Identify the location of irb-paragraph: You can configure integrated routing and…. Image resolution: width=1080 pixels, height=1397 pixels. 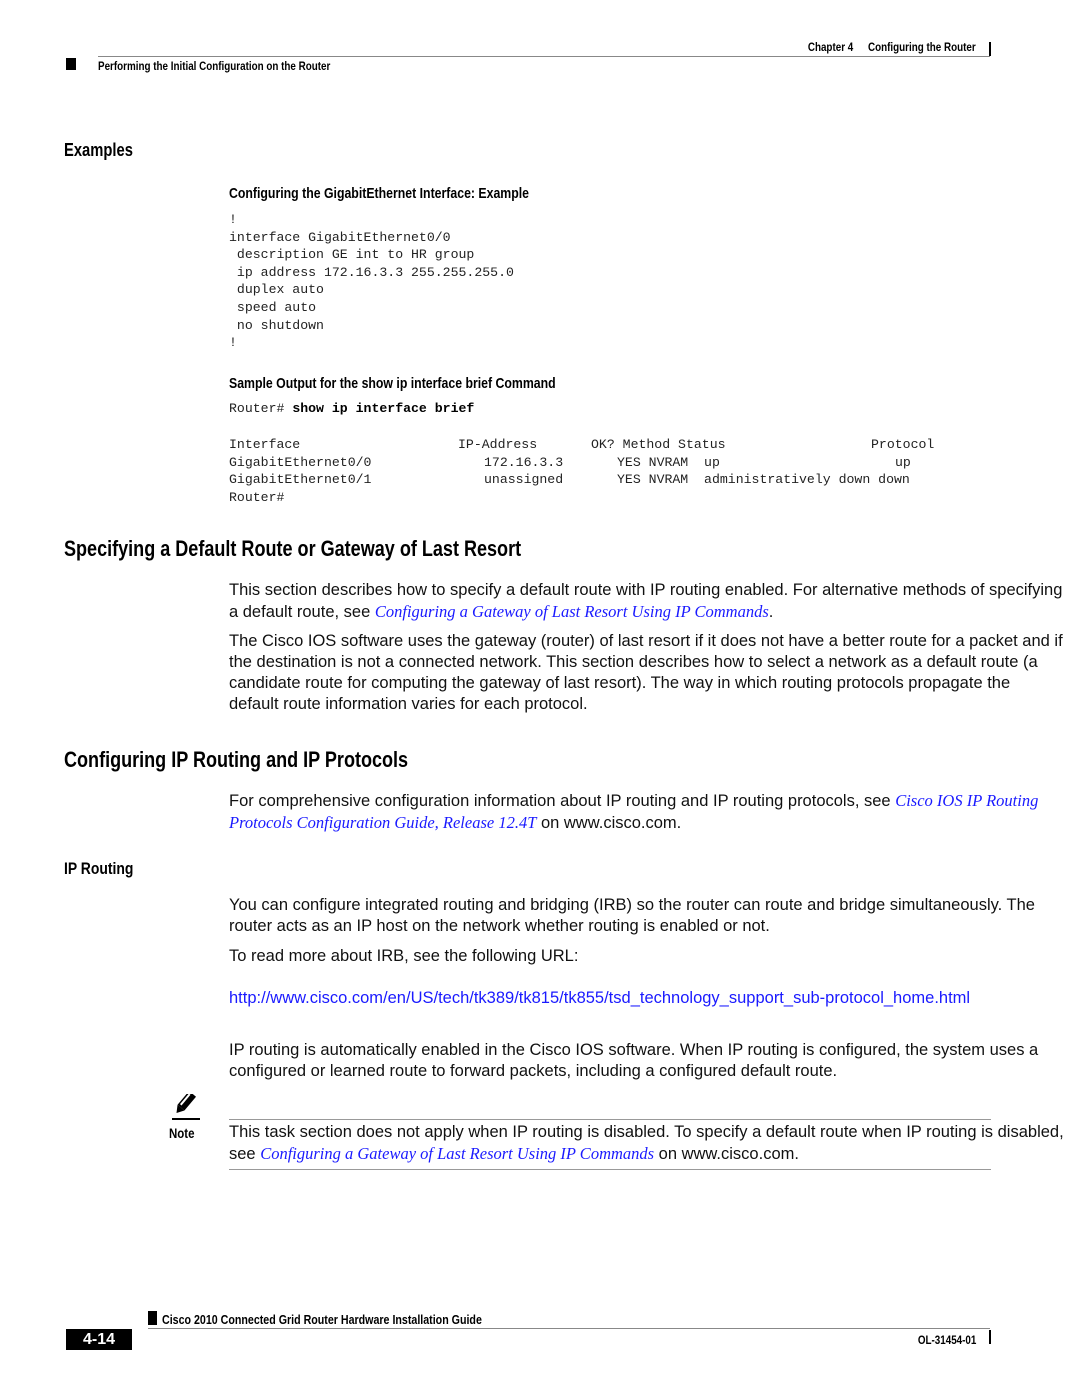
(632, 915).